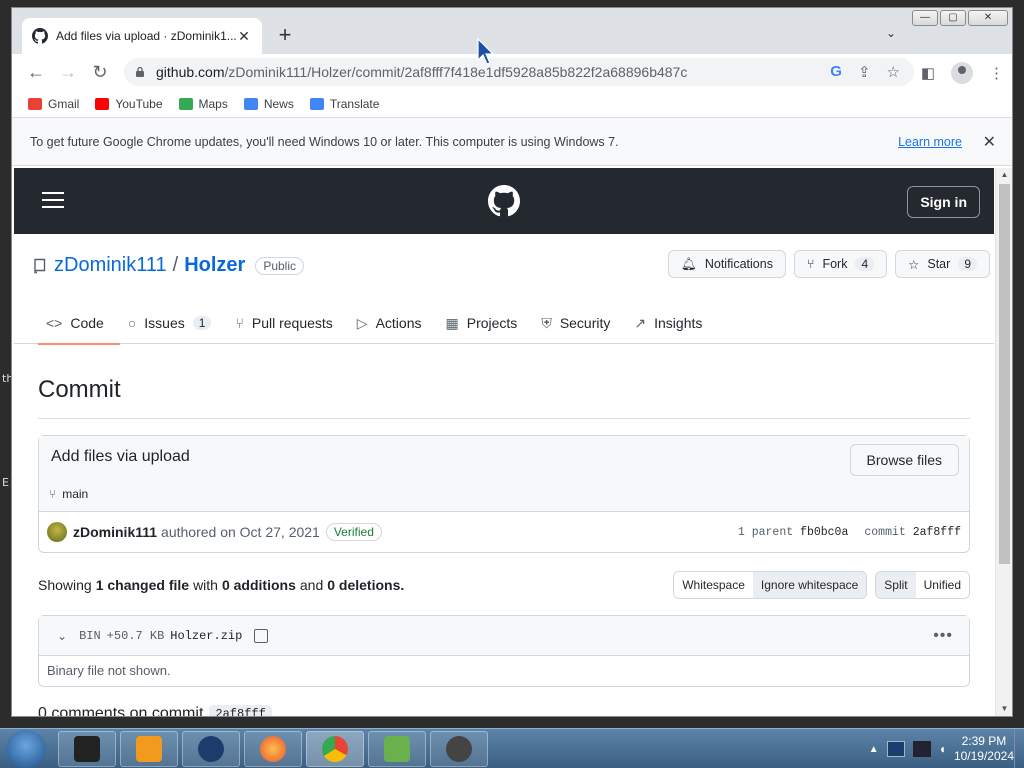  What do you see at coordinates (142, 585) in the screenshot?
I see `summary-changed: 1 changed file` at bounding box center [142, 585].